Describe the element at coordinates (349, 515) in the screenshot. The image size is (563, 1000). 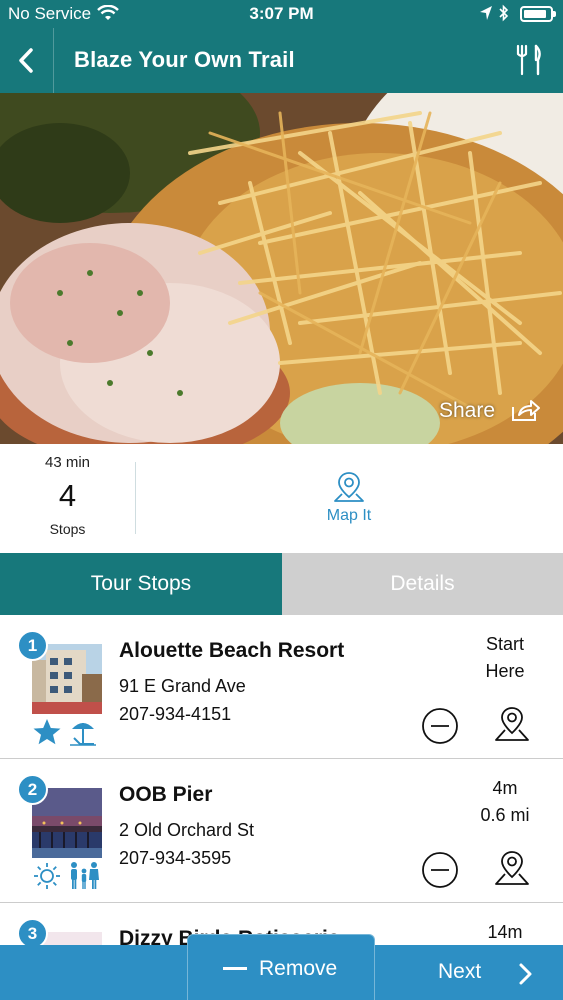
I see `map-it-label: Map It` at that location.